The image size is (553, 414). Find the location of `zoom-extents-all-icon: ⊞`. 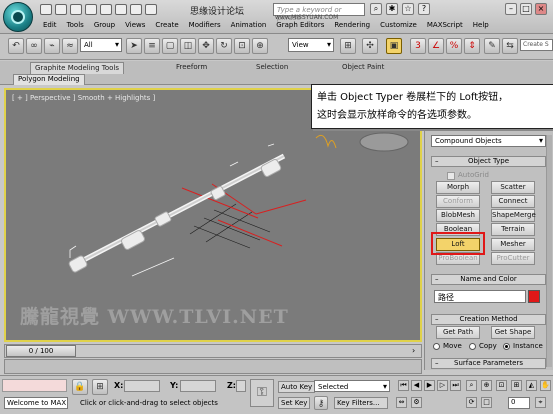

zoom-extents-all-icon: ⊞ is located at coordinates (516, 385).